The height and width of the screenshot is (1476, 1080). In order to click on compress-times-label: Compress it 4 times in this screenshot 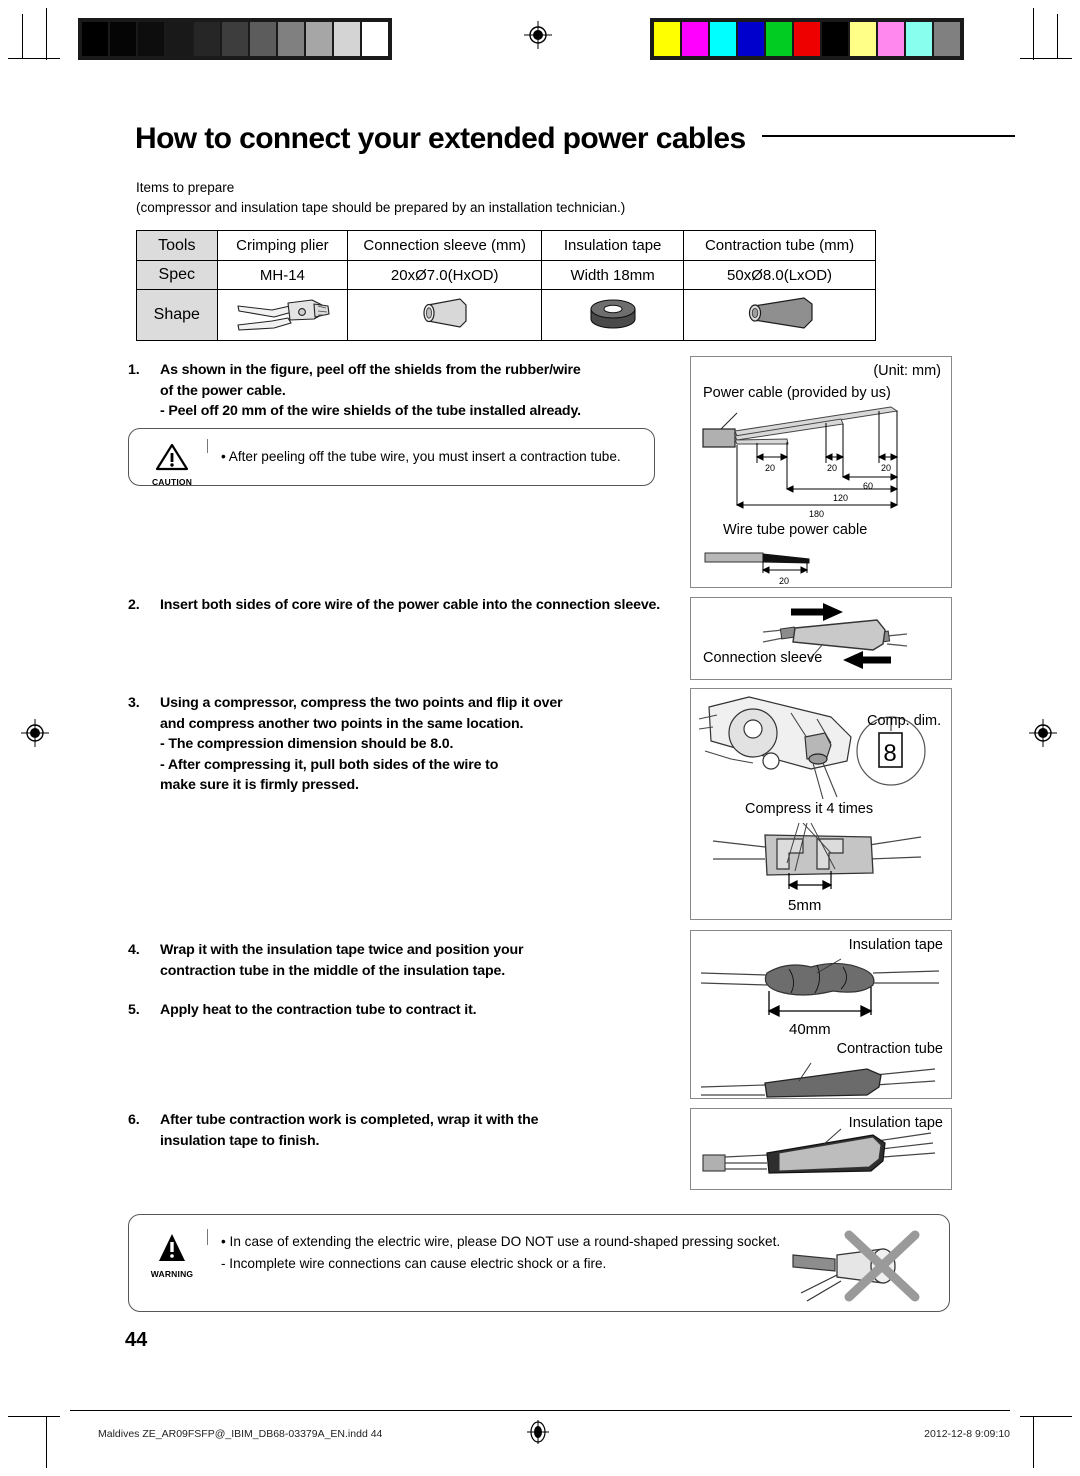, I will do `click(809, 809)`.